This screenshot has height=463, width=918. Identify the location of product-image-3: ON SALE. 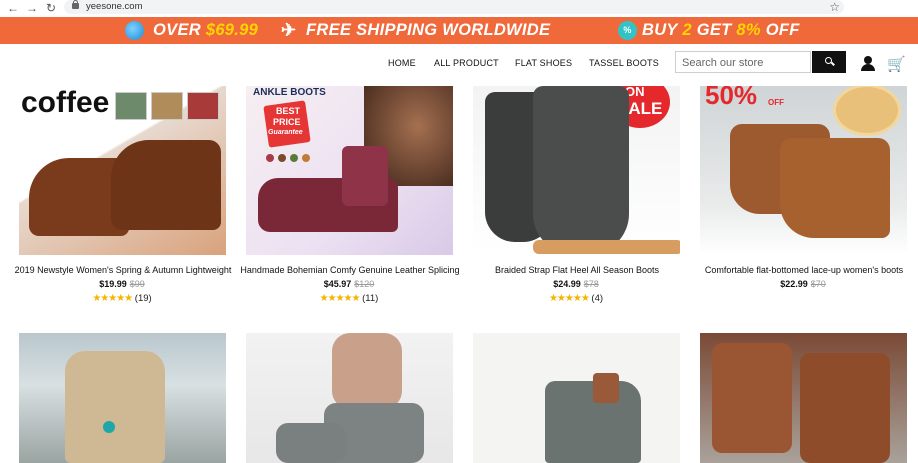
(576, 170).